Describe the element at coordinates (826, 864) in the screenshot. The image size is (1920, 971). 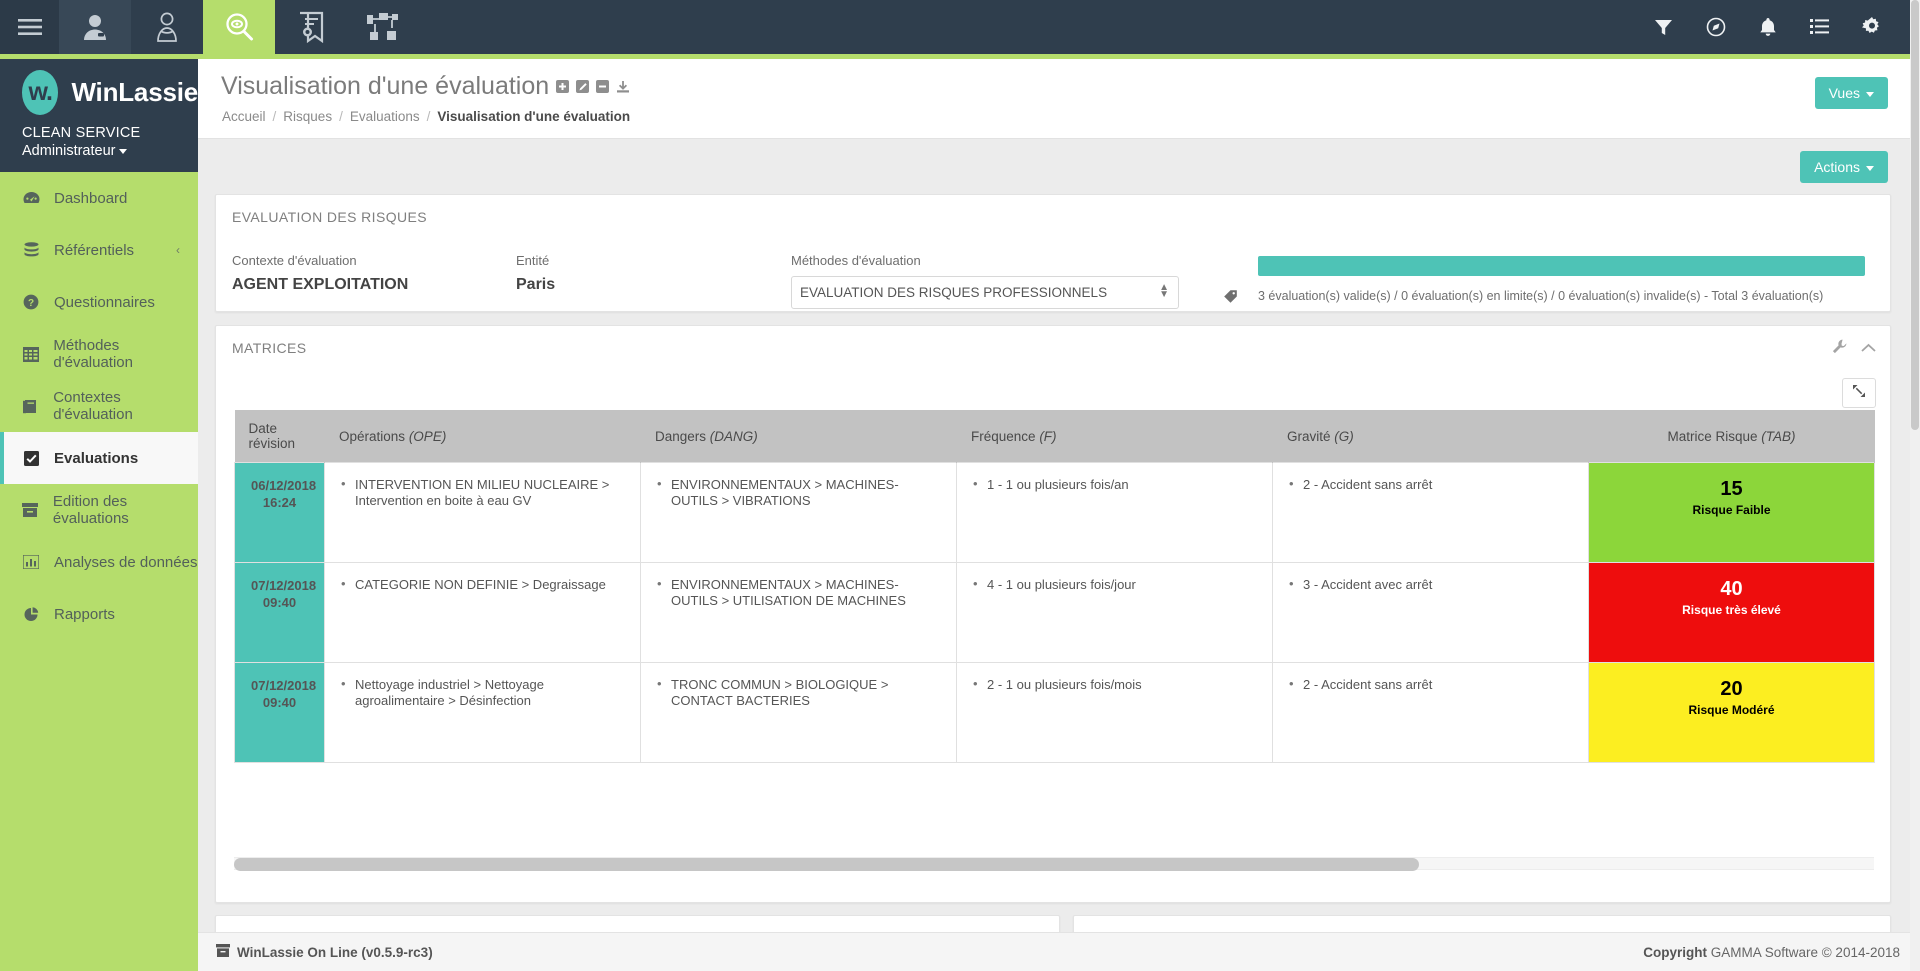
I see `scrollbar-thumb` at that location.